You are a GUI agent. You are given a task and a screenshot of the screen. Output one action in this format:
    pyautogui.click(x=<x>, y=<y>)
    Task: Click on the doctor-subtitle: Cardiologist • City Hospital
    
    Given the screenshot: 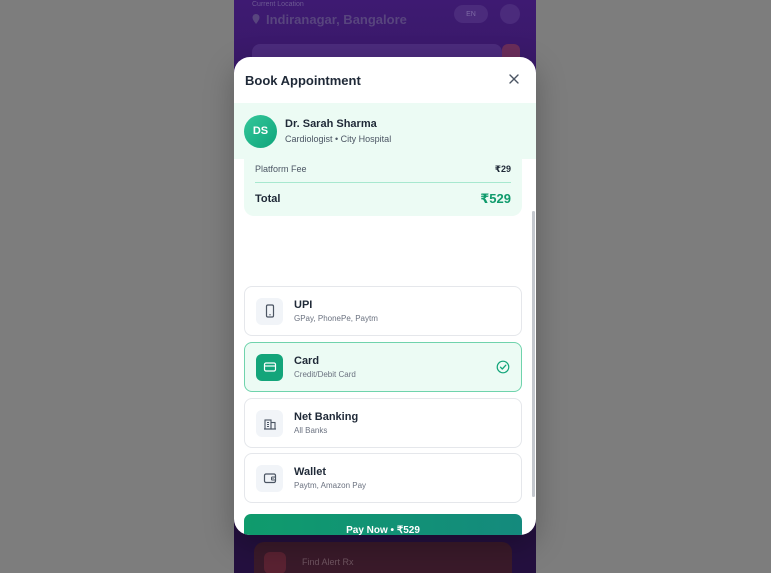 What is the action you would take?
    pyautogui.click(x=338, y=138)
    